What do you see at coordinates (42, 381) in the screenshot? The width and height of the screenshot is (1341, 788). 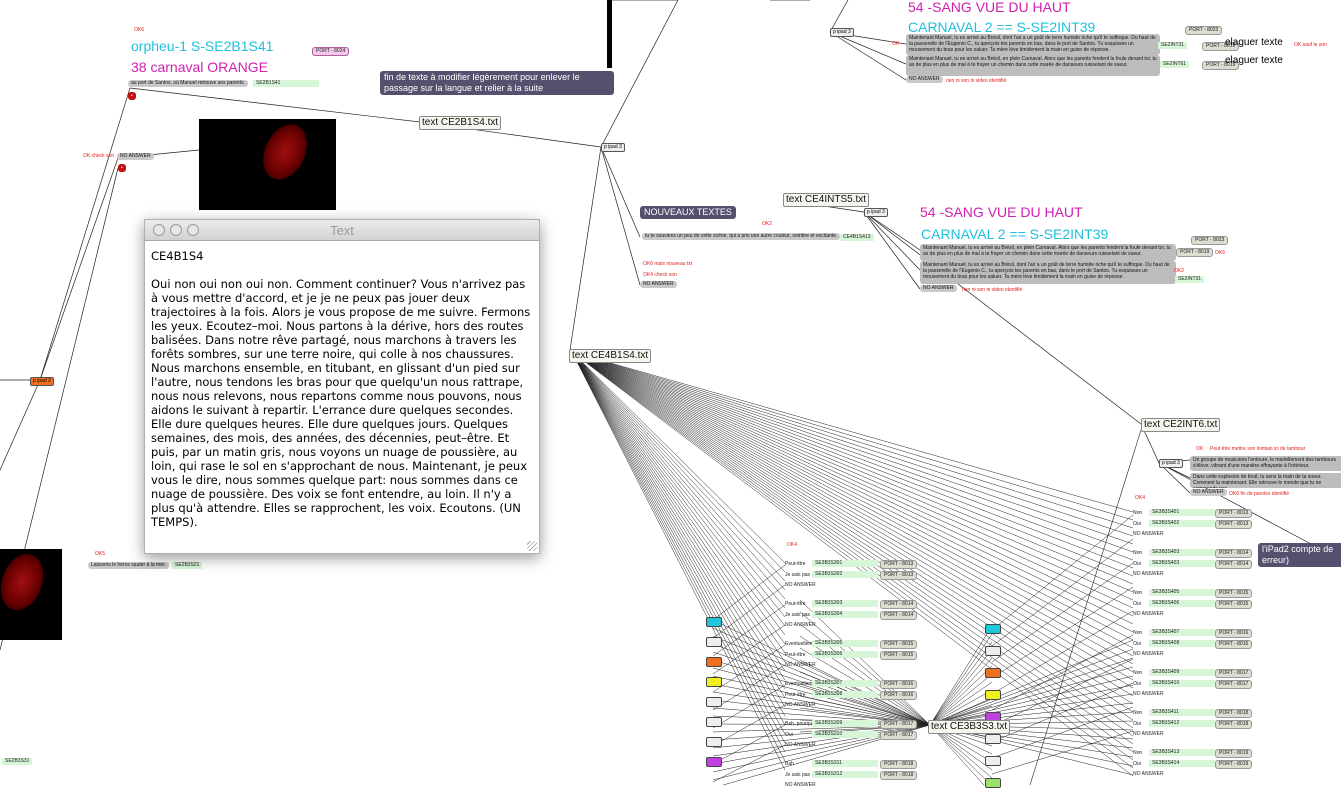 I see `ipad-node-orange: p ipad 3` at bounding box center [42, 381].